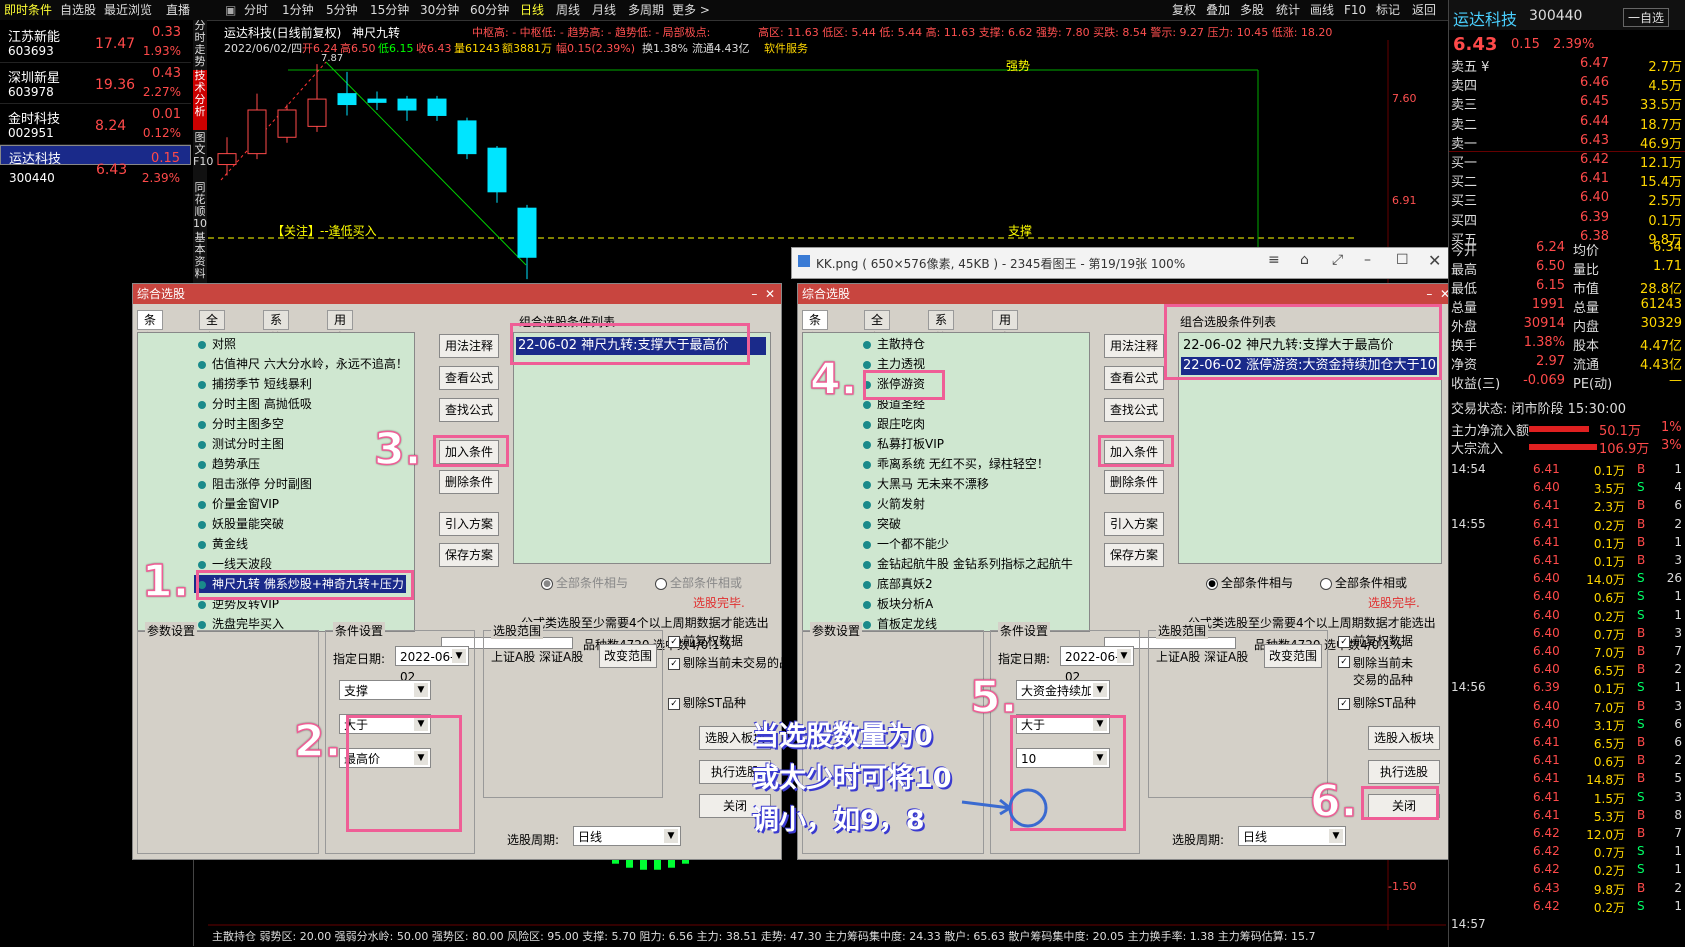  Describe the element at coordinates (239, 444) in the screenshot. I see `tree-item: 测试分时主图` at that location.